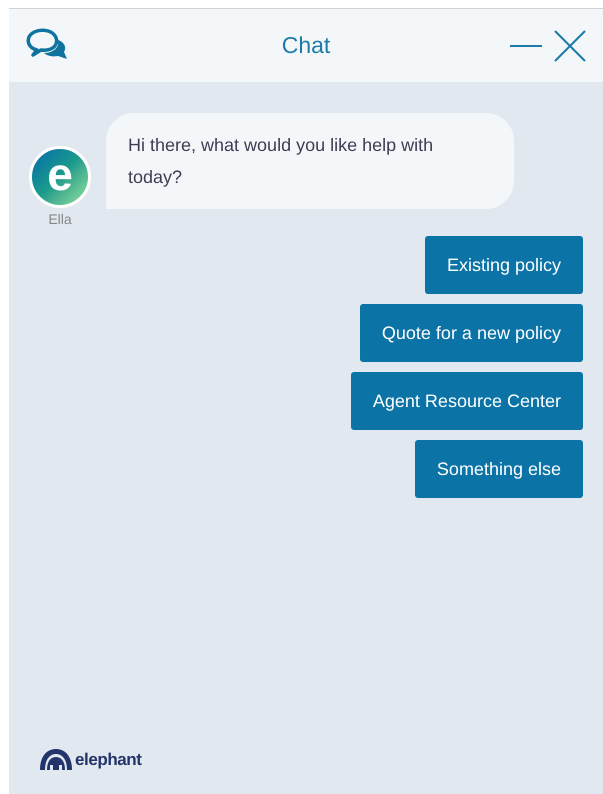 The width and height of the screenshot is (603, 794). Describe the element at coordinates (503, 265) in the screenshot. I see `option-button: Existing policy` at that location.